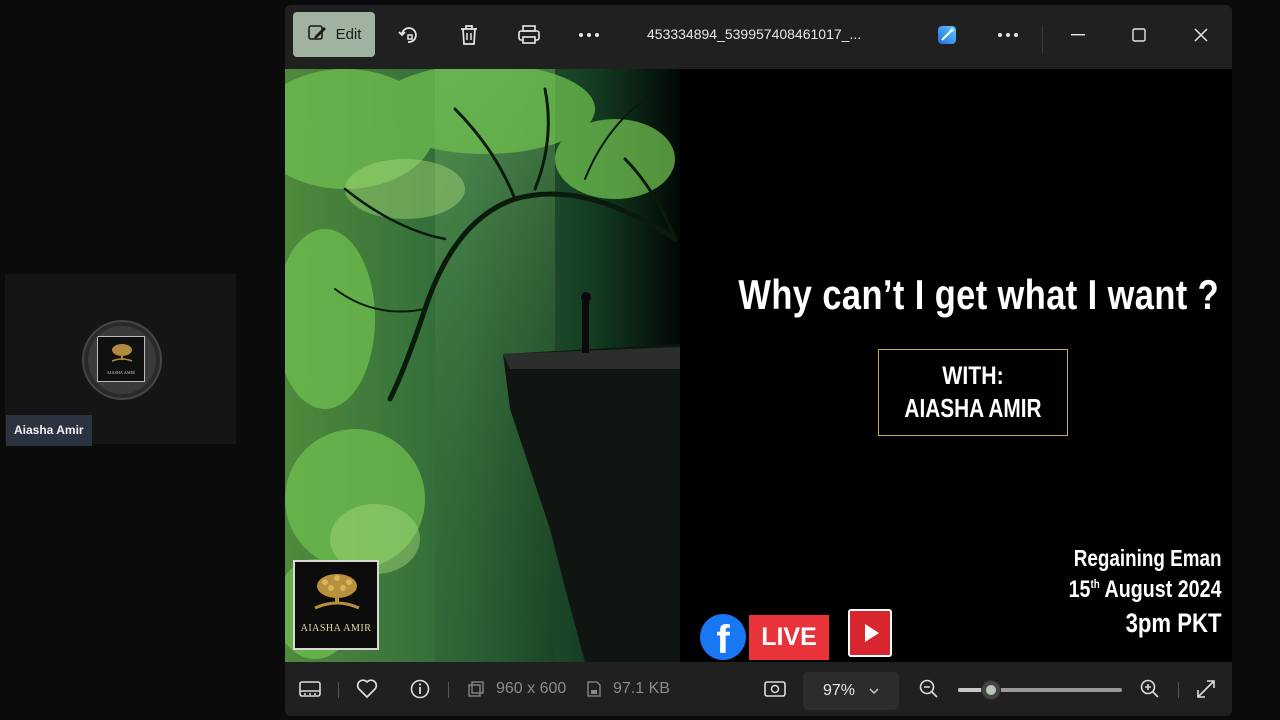  I want to click on with-label: WITH:, so click(973, 376).